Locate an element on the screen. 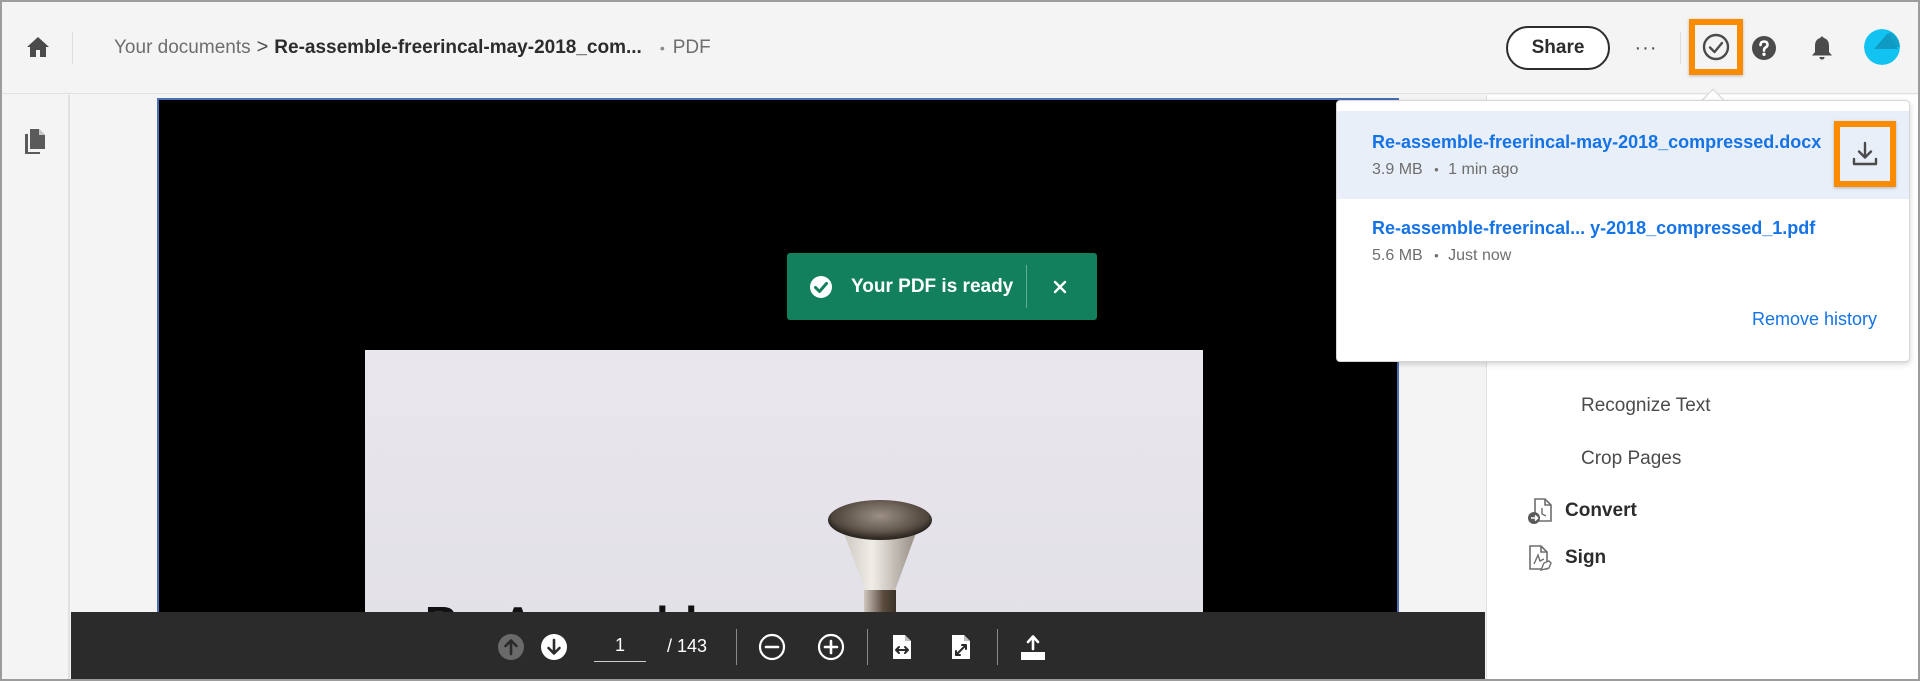  toast-close-button is located at coordinates (1060, 287).